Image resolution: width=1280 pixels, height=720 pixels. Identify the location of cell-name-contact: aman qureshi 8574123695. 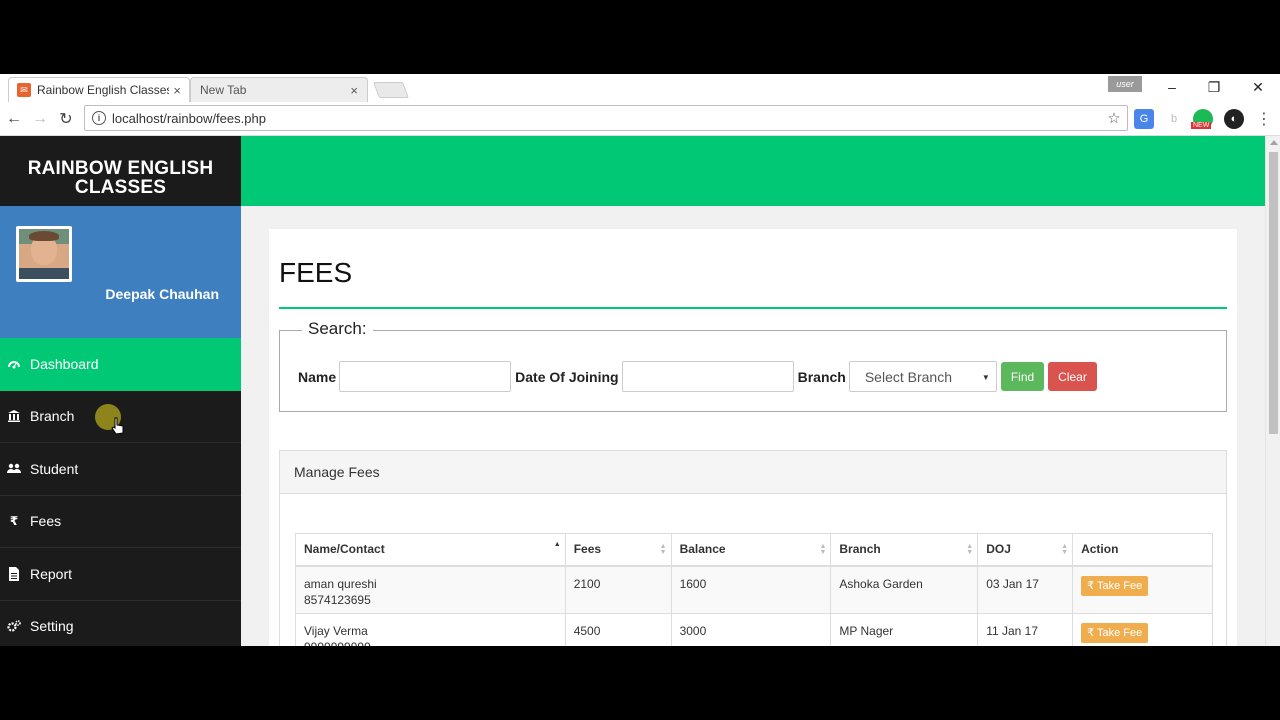
(430, 589).